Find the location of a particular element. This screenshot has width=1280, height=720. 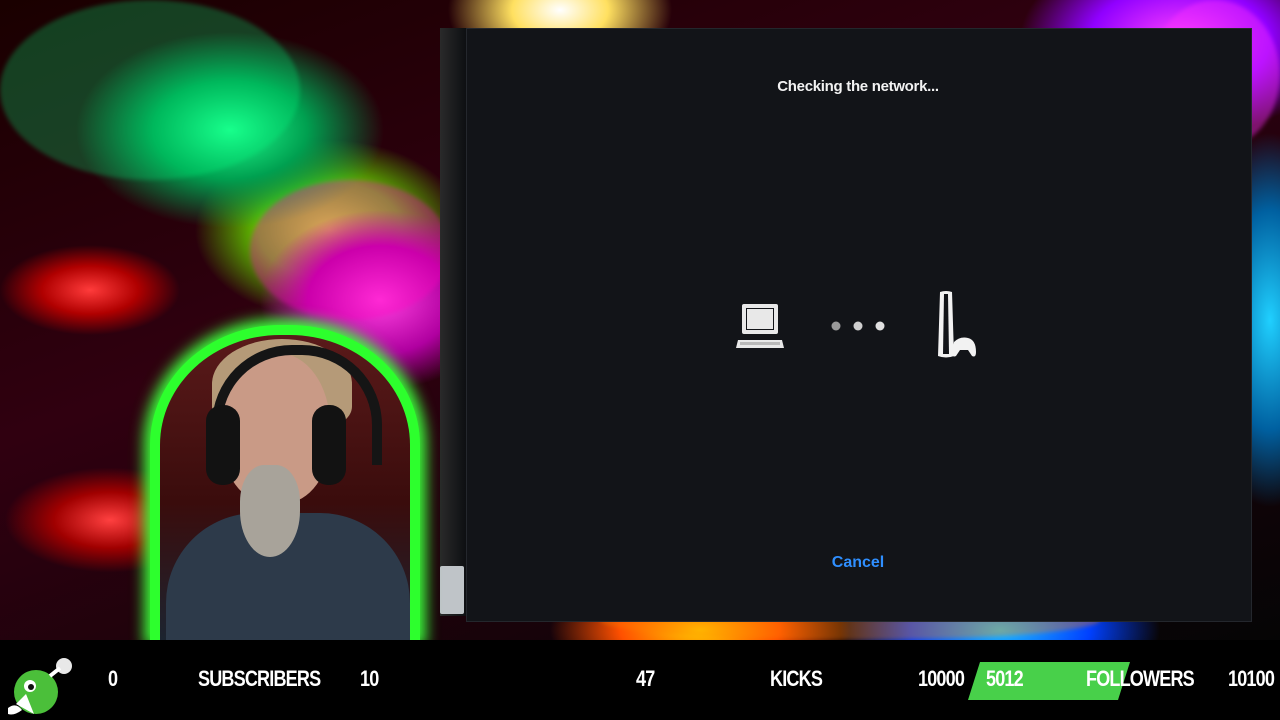

ps5-console-icon is located at coordinates (957, 324).